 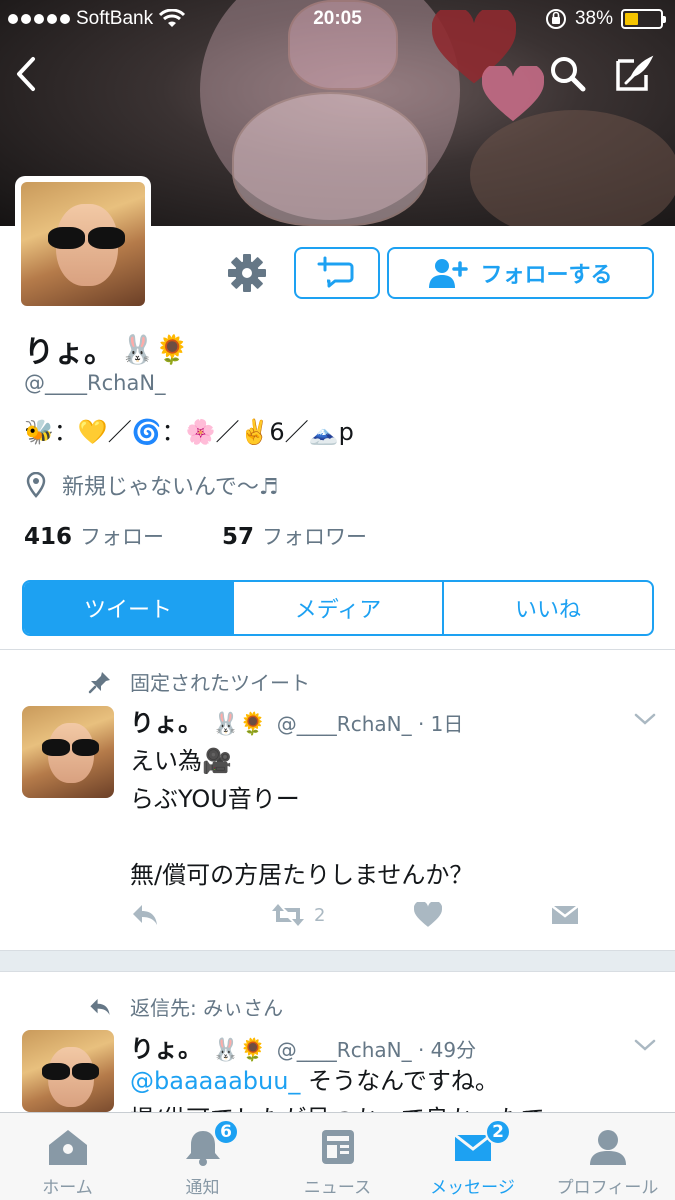 I want to click on banner-glow, so click(x=572, y=168).